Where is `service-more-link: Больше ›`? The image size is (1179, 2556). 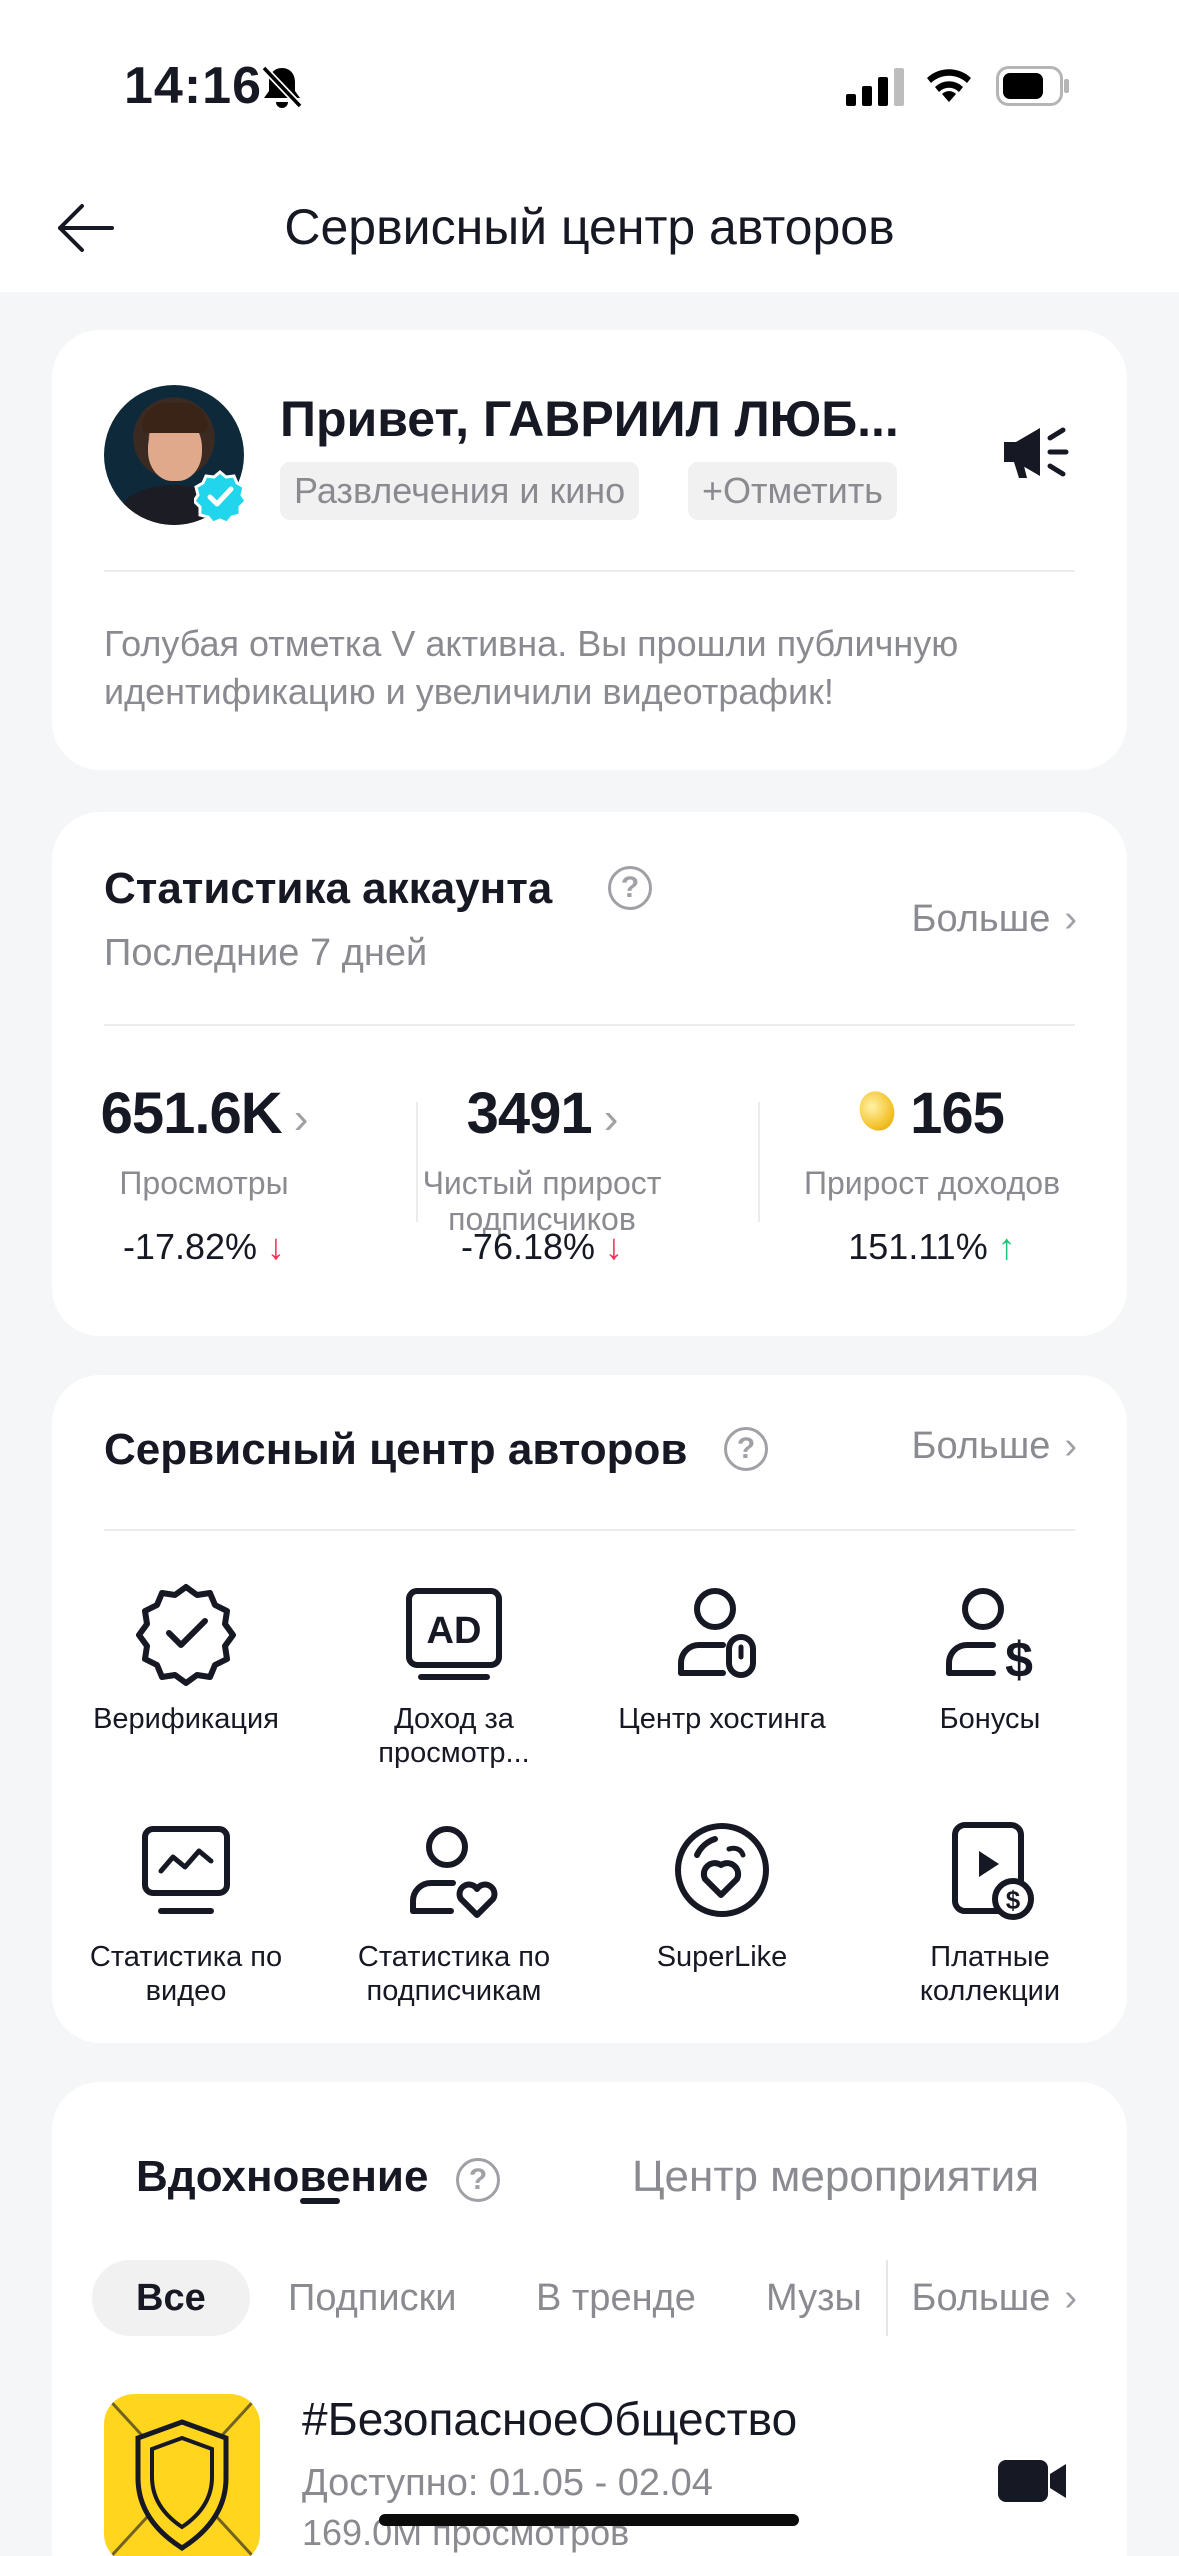 service-more-link: Больше › is located at coordinates (994, 1446).